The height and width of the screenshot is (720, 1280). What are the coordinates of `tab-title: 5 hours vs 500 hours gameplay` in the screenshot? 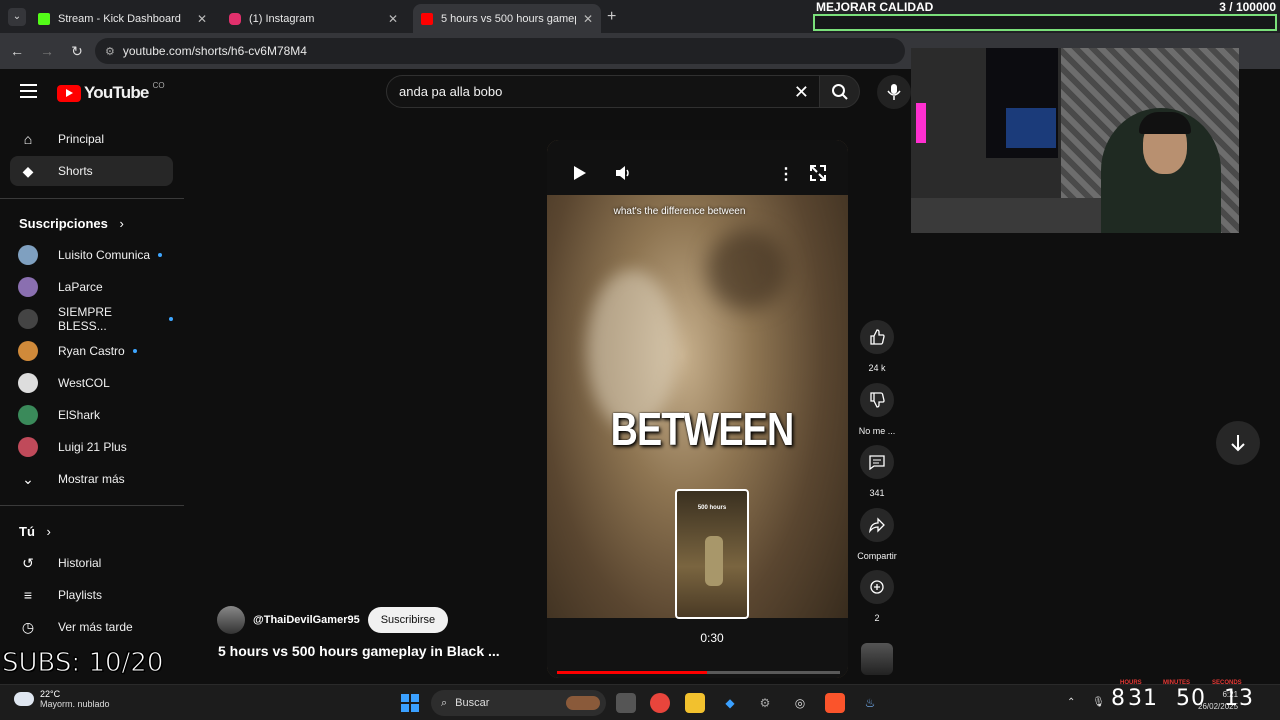 It's located at (508, 18).